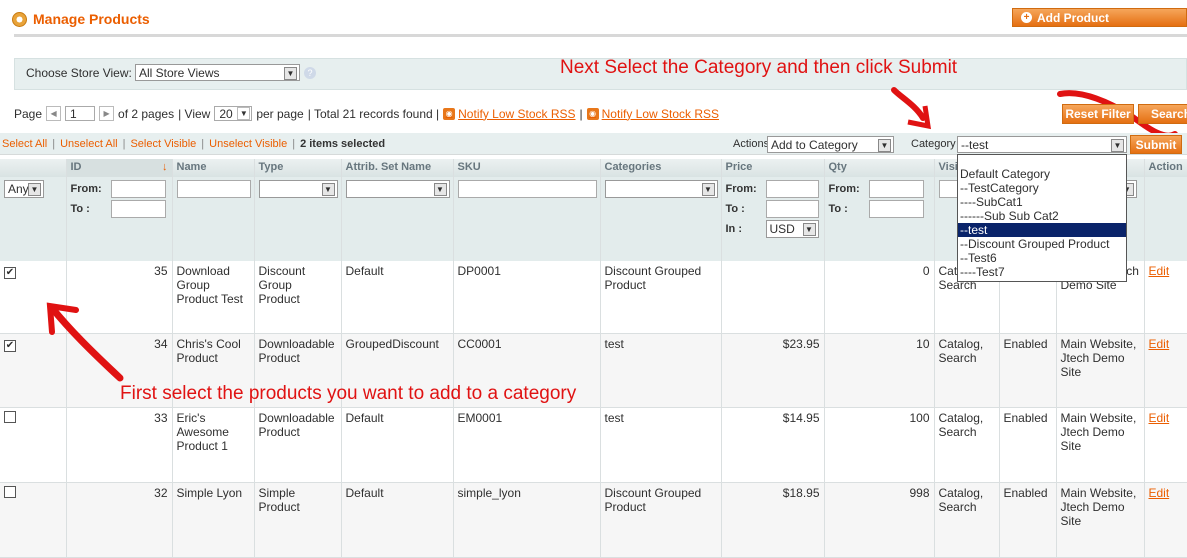  I want to click on cell-qty: 998, so click(879, 520).